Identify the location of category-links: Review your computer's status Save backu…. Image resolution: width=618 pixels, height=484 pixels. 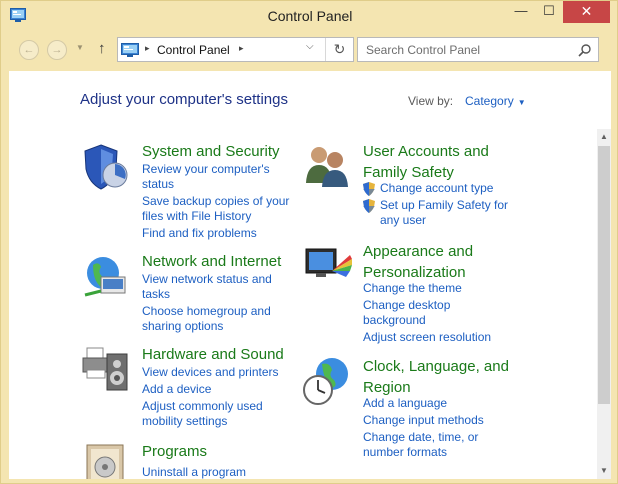
(217, 202).